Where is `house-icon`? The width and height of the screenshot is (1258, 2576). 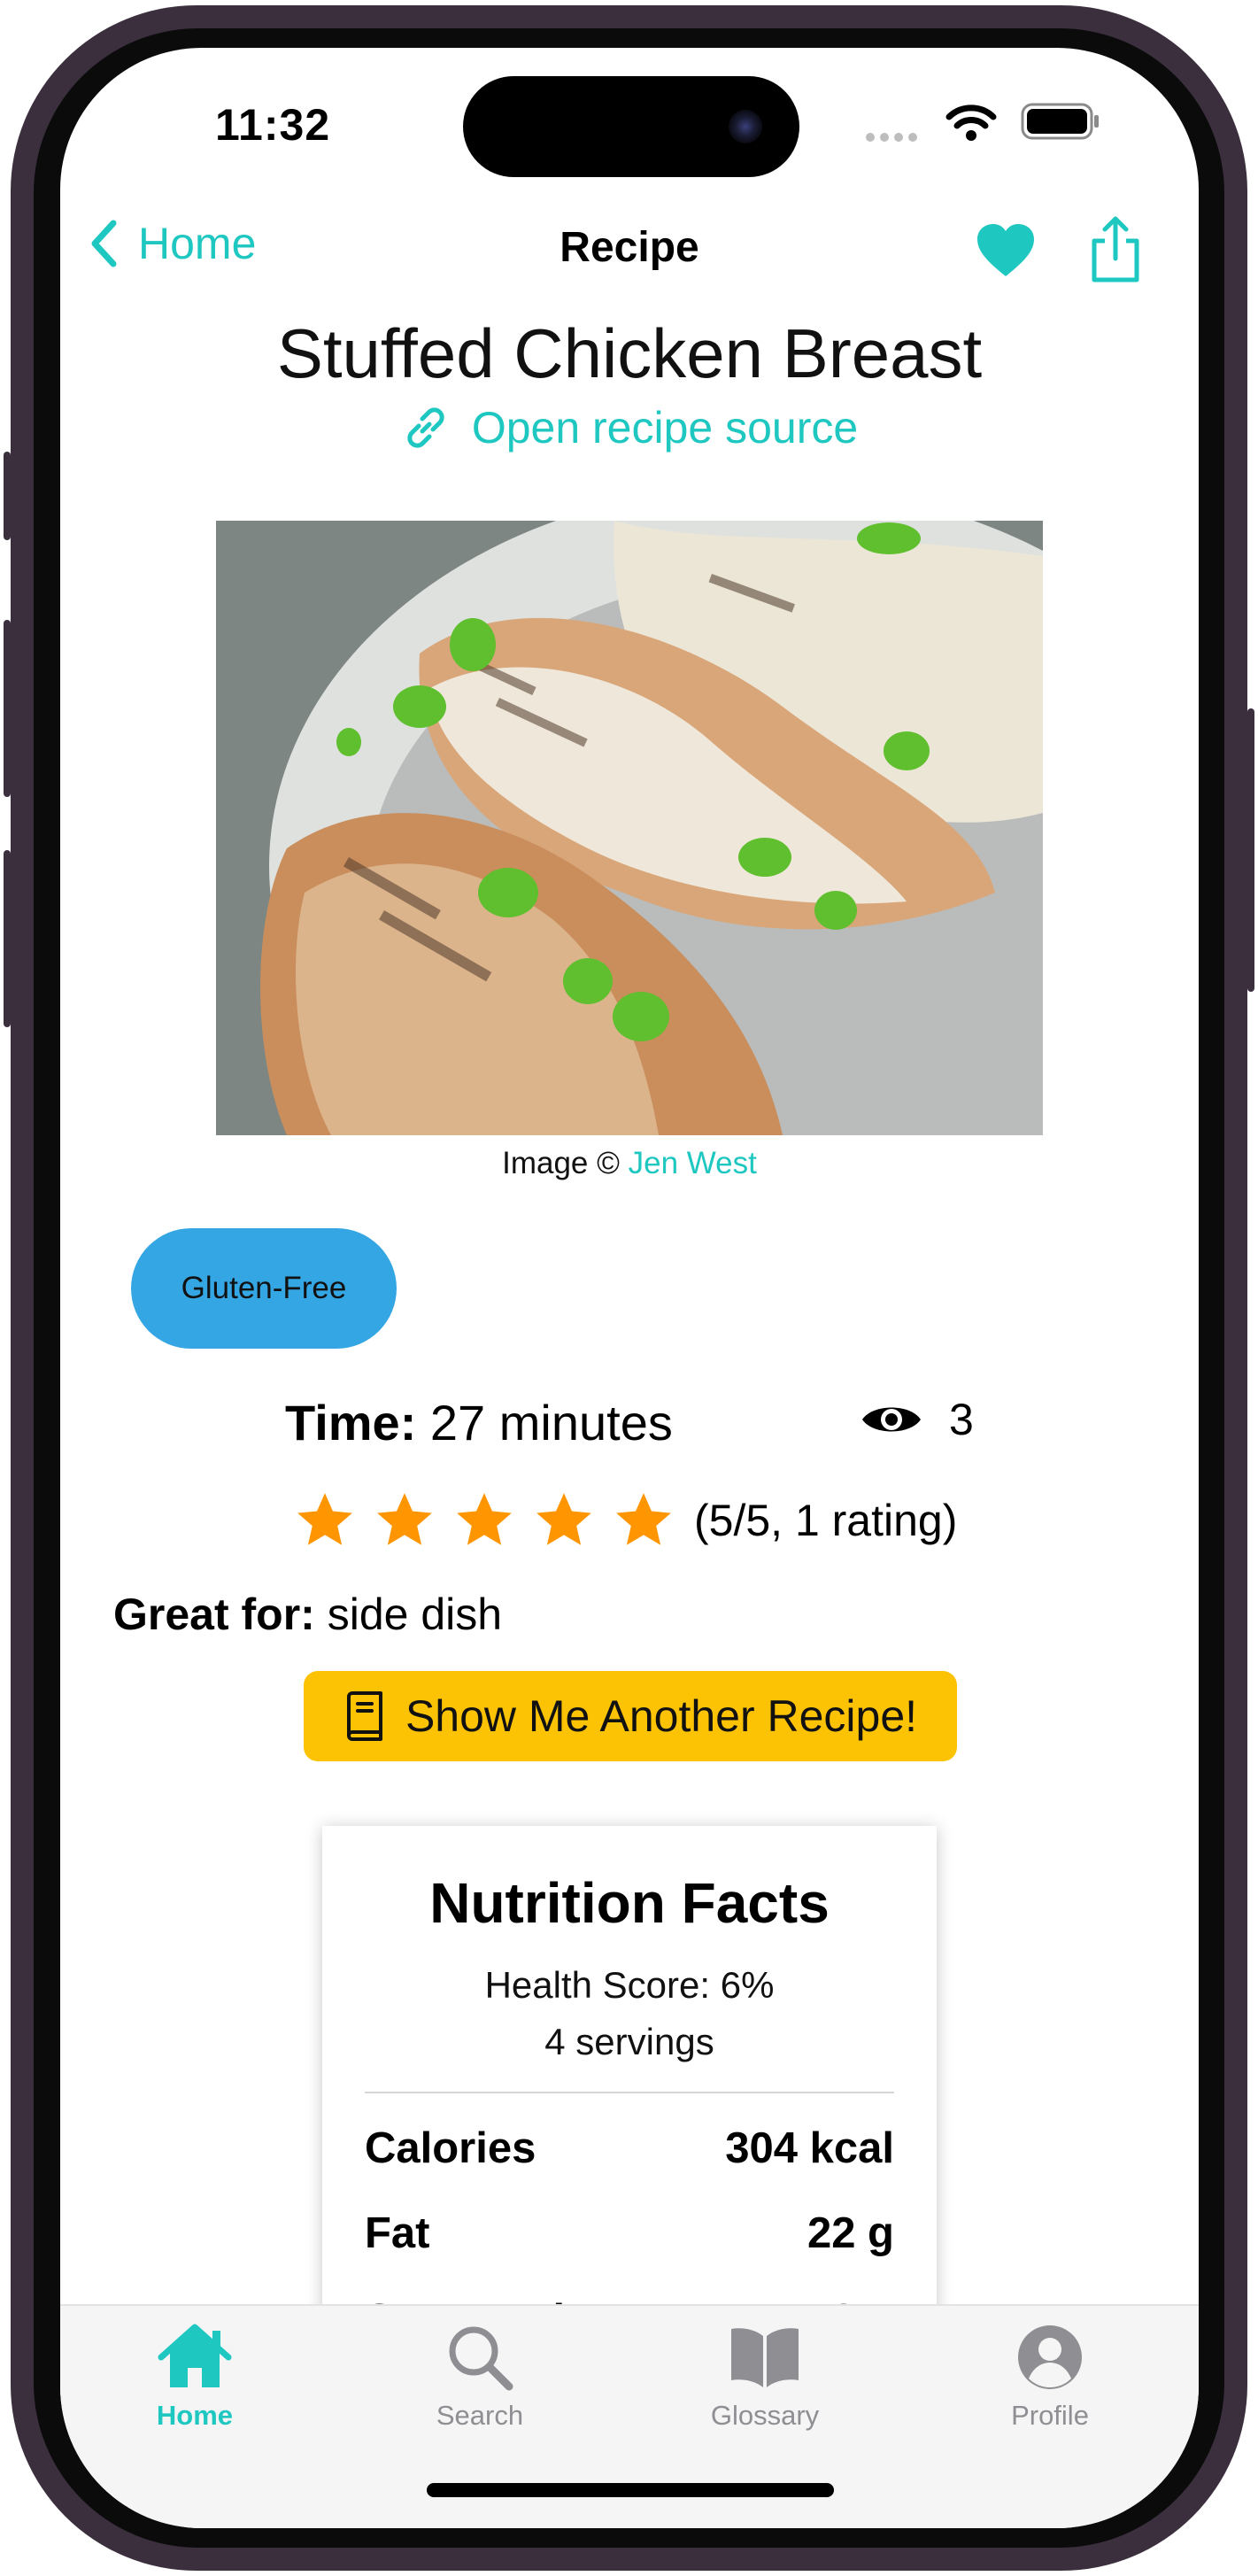 house-icon is located at coordinates (195, 2355).